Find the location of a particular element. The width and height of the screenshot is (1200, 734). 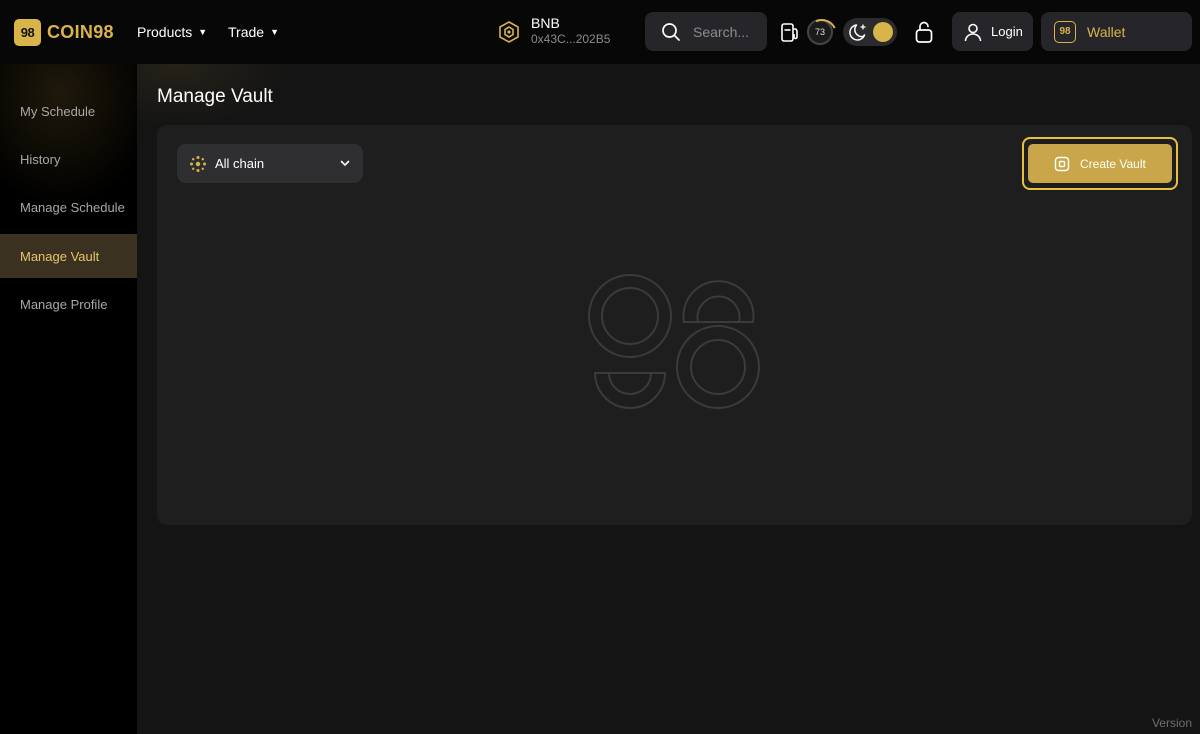

sidebar-item-manage-vault: Manage Vault is located at coordinates (68, 256).